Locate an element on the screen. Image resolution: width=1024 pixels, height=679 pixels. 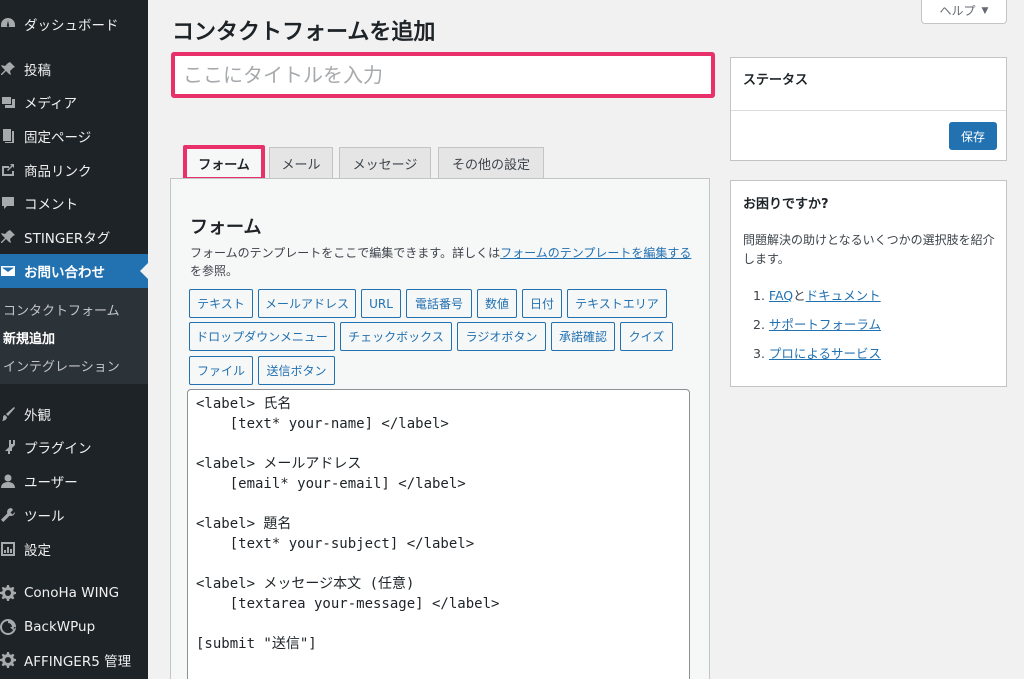
tag-button-number: 数値 is located at coordinates (497, 303).